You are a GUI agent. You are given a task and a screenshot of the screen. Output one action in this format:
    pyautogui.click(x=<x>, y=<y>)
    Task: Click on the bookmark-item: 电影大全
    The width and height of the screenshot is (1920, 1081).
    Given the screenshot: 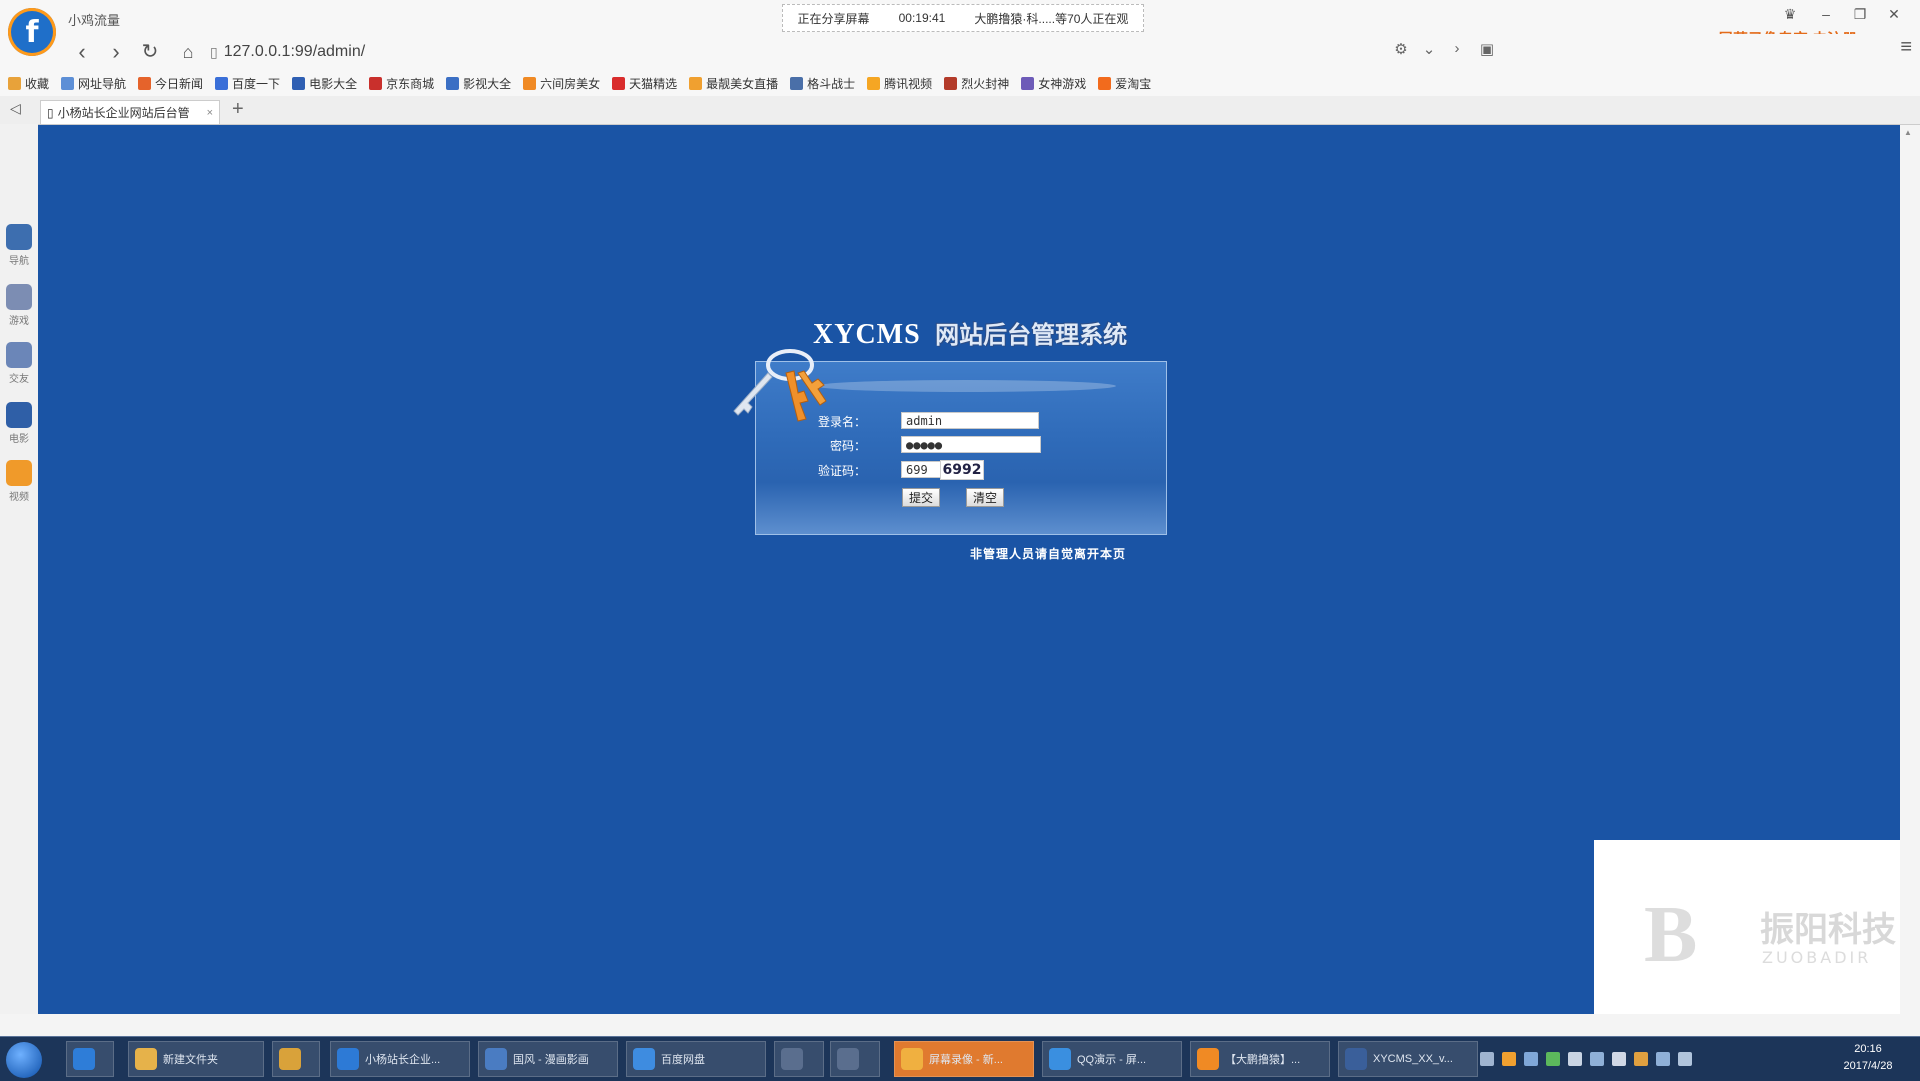 What is the action you would take?
    pyautogui.click(x=324, y=83)
    